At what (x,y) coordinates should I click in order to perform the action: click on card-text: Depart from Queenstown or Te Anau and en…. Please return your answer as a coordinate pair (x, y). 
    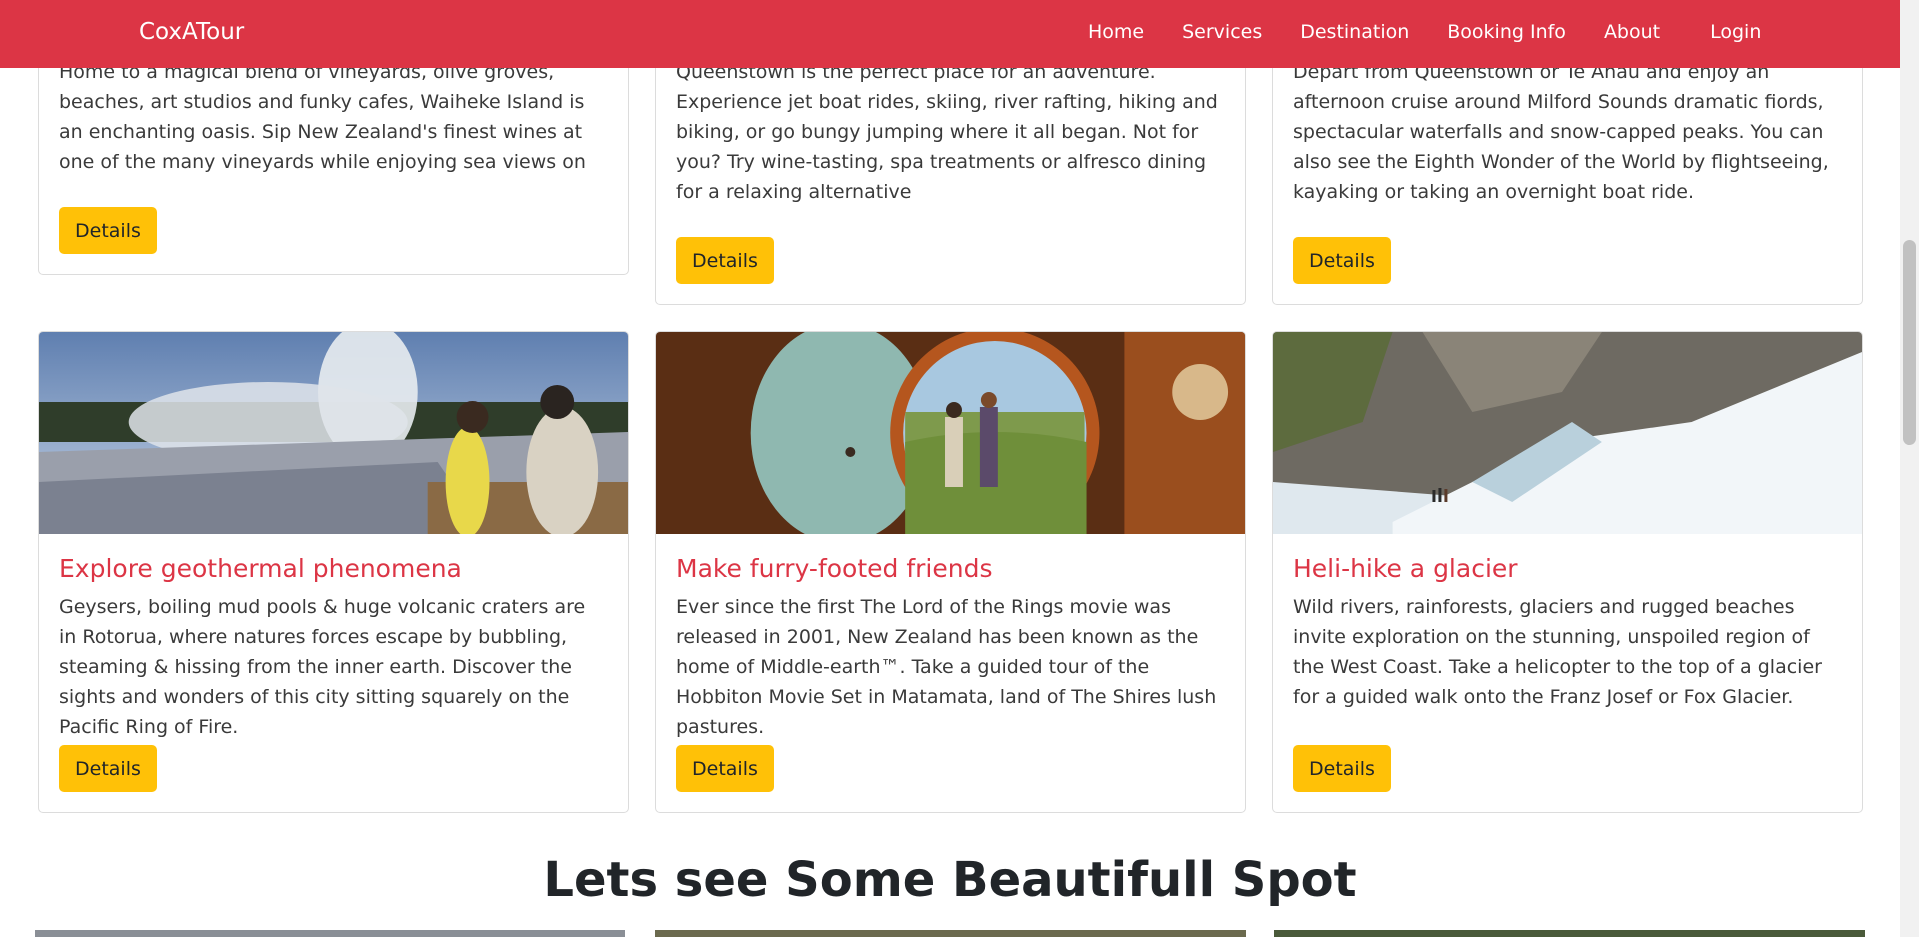
    Looking at the image, I should click on (1561, 132).